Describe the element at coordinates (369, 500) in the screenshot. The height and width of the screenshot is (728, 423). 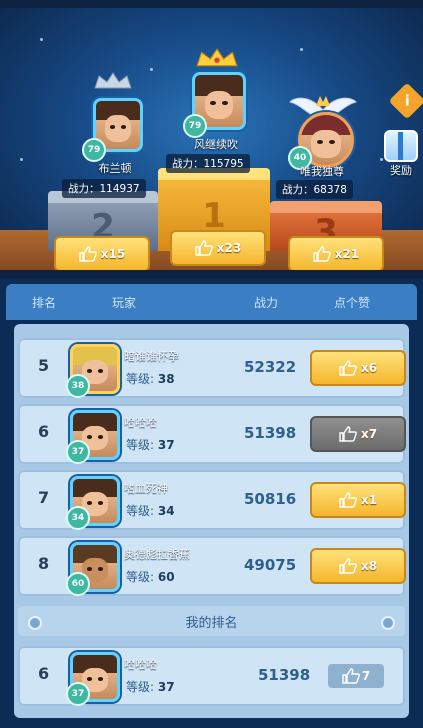
I see `like-count: x1` at that location.